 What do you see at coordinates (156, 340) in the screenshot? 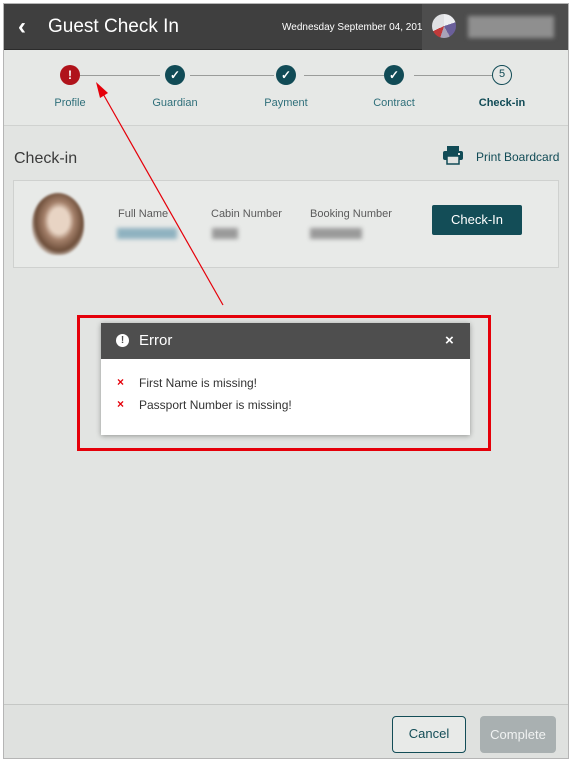
I see `dialog-title: Error` at bounding box center [156, 340].